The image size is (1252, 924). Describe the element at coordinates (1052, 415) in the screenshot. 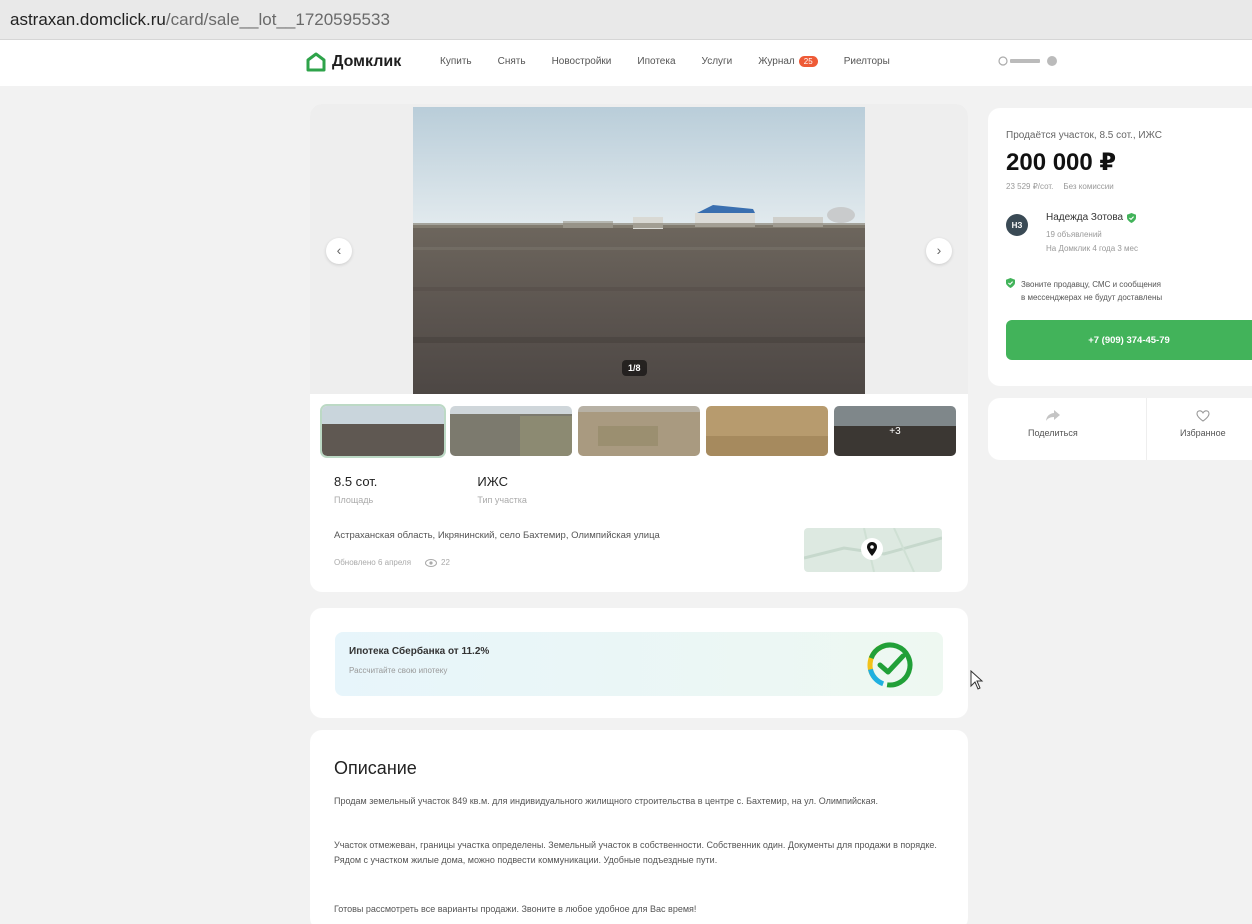

I see `share-arrow-icon` at that location.